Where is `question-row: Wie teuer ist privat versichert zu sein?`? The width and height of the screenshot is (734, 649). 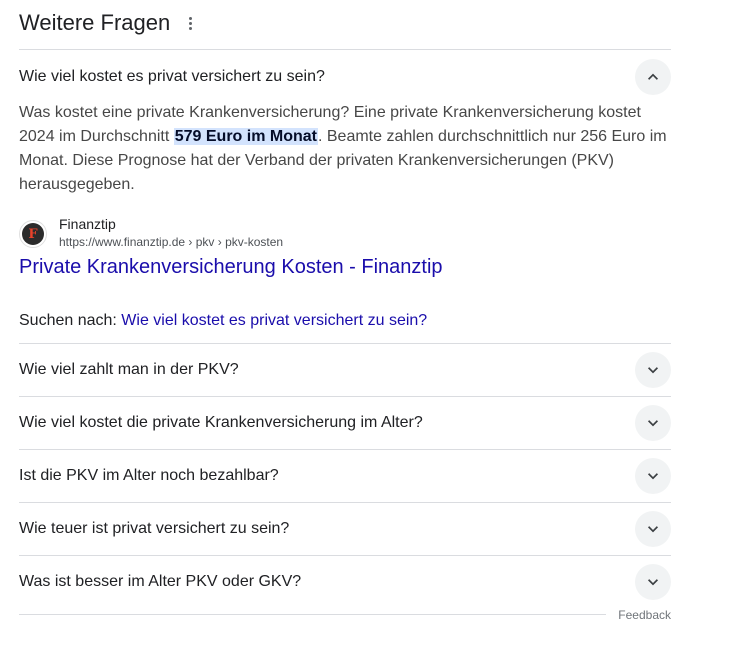
question-row: Wie teuer ist privat versichert zu sein? is located at coordinates (345, 528).